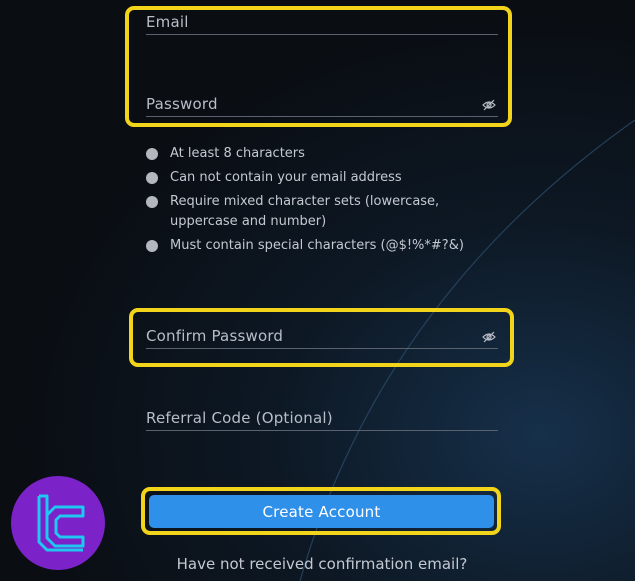 The height and width of the screenshot is (581, 635). What do you see at coordinates (322, 21) in the screenshot?
I see `email-field: Email` at bounding box center [322, 21].